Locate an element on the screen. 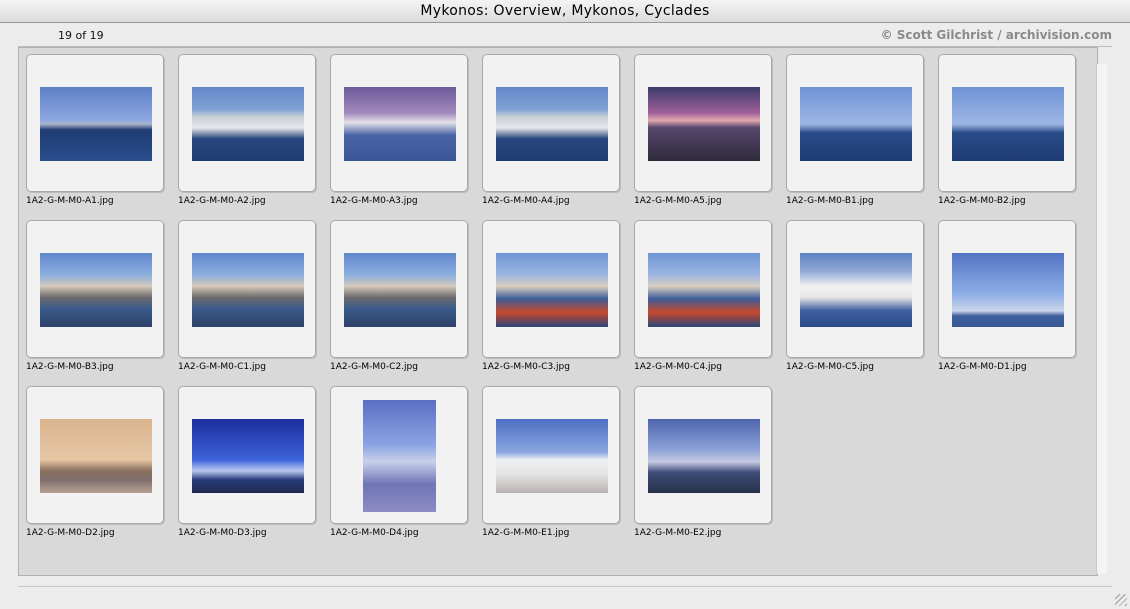 The image size is (1130, 609). thumbnail-filename: 1A2-G-M-M0-D2.jpg is located at coordinates (70, 533).